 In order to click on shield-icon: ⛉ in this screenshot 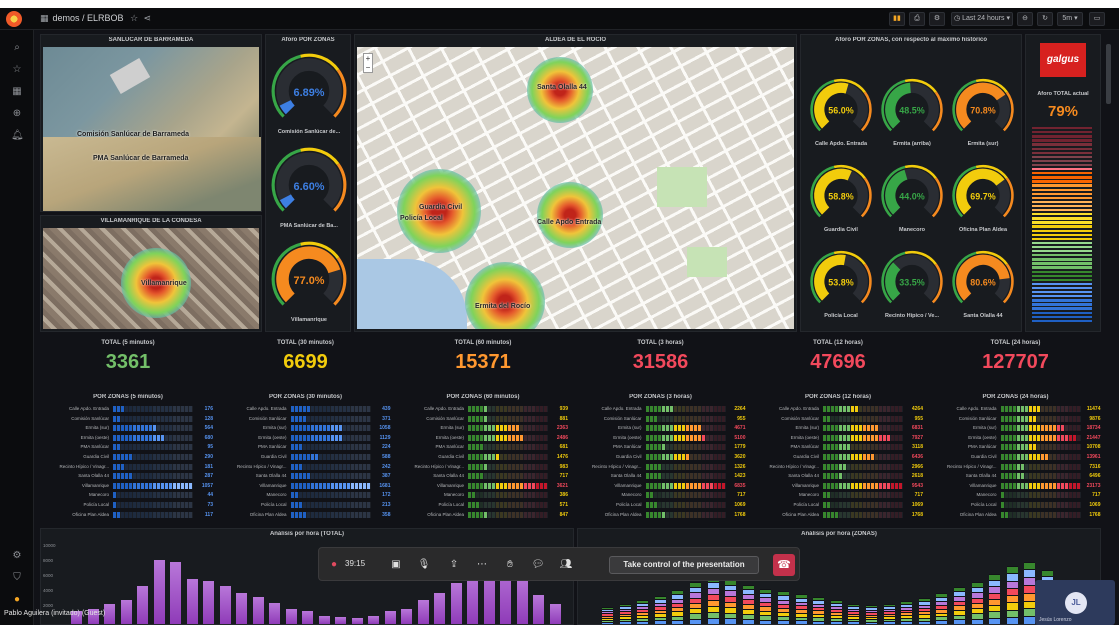, I will do `click(17, 578)`.